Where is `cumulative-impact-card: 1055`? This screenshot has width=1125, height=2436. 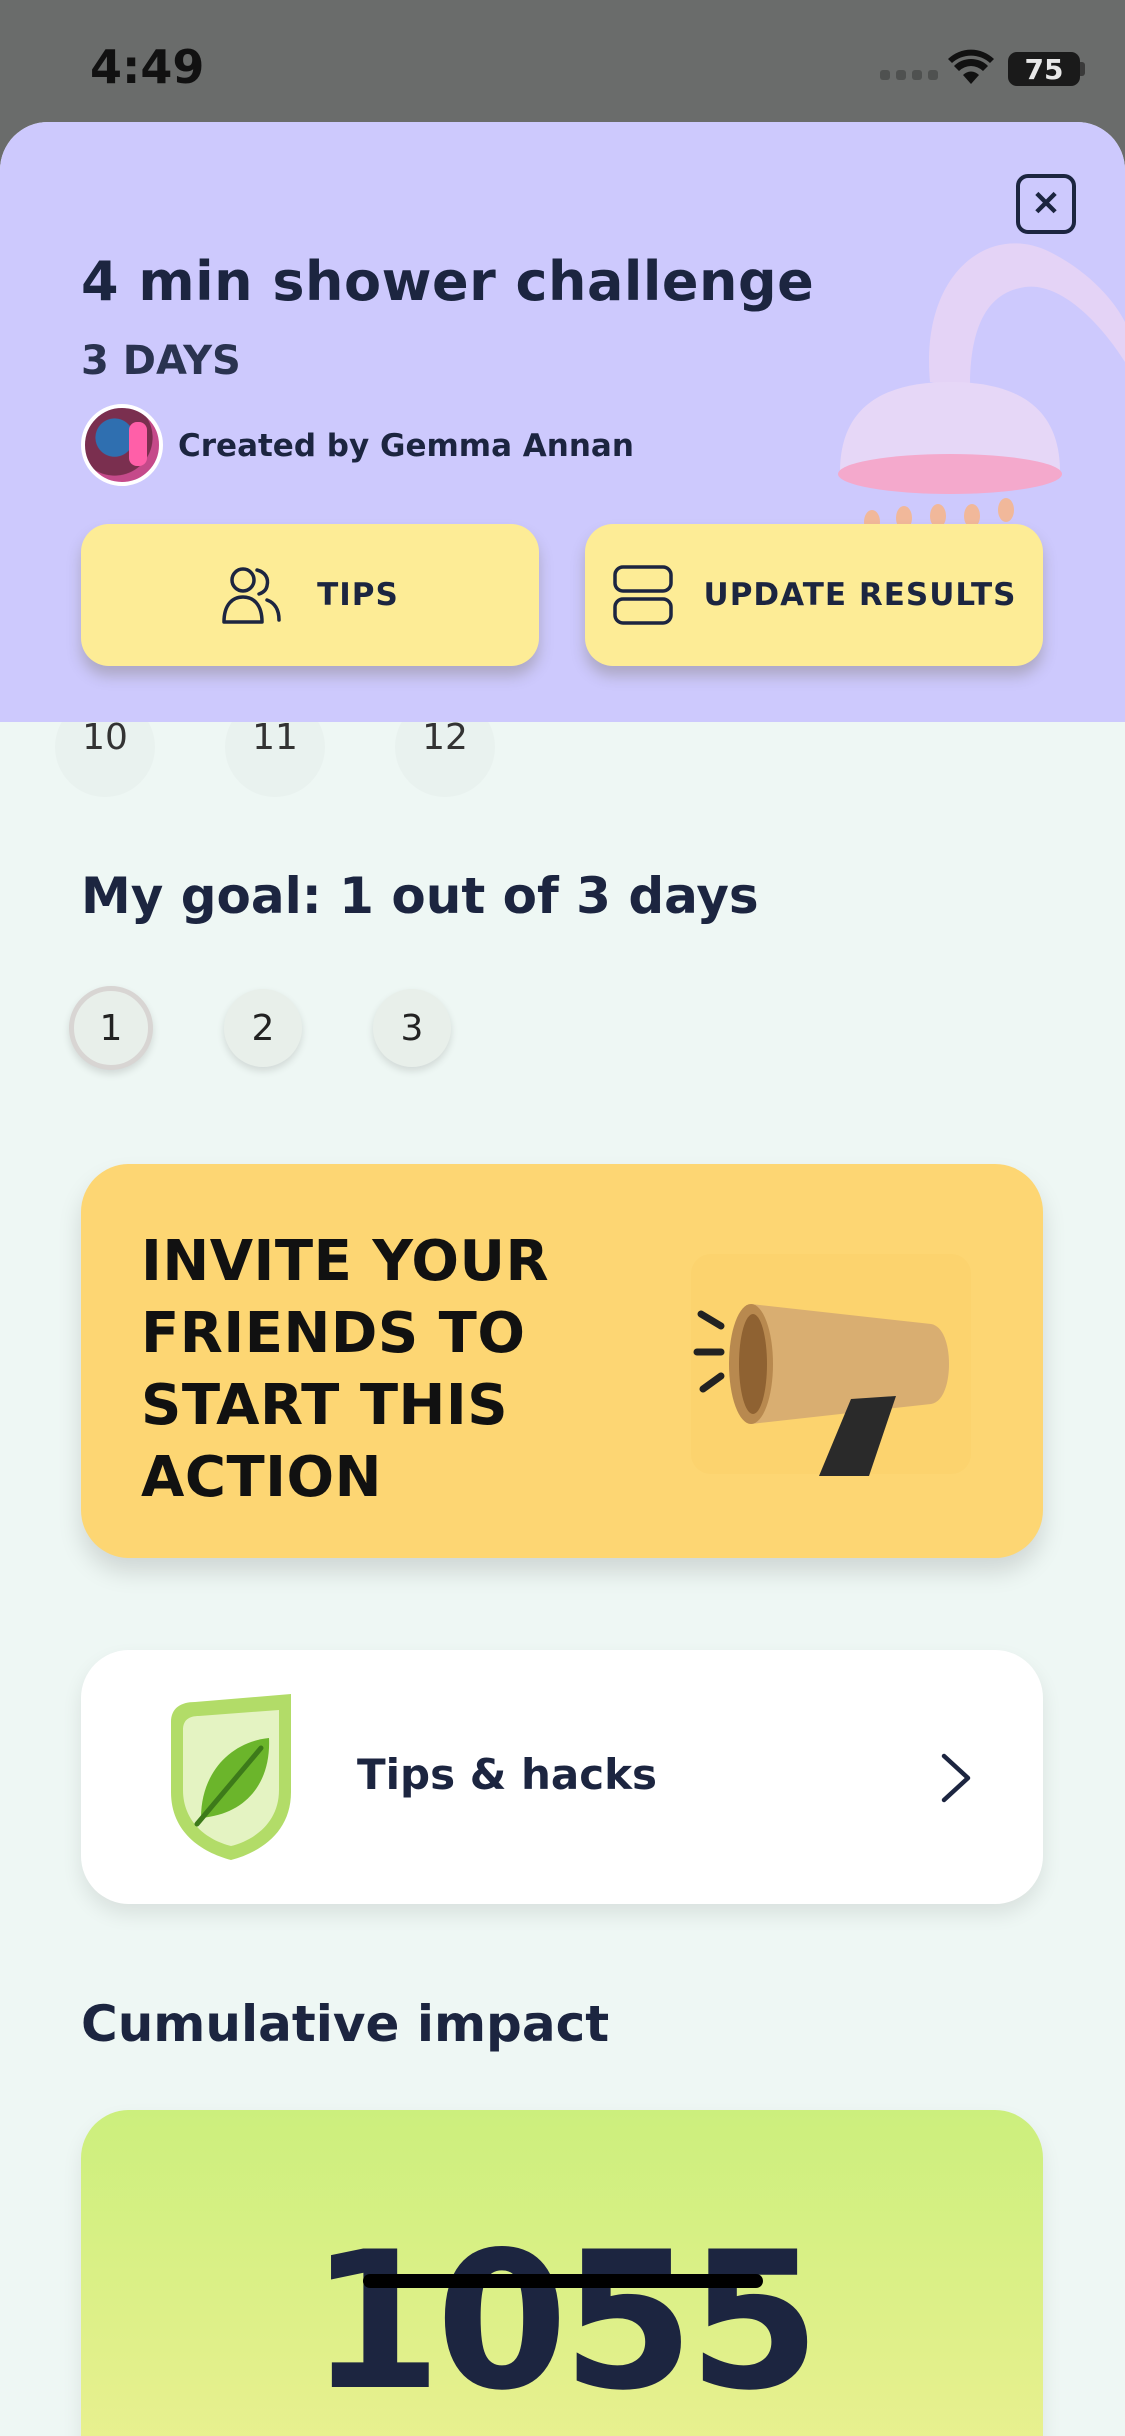 cumulative-impact-card: 1055 is located at coordinates (562, 2273).